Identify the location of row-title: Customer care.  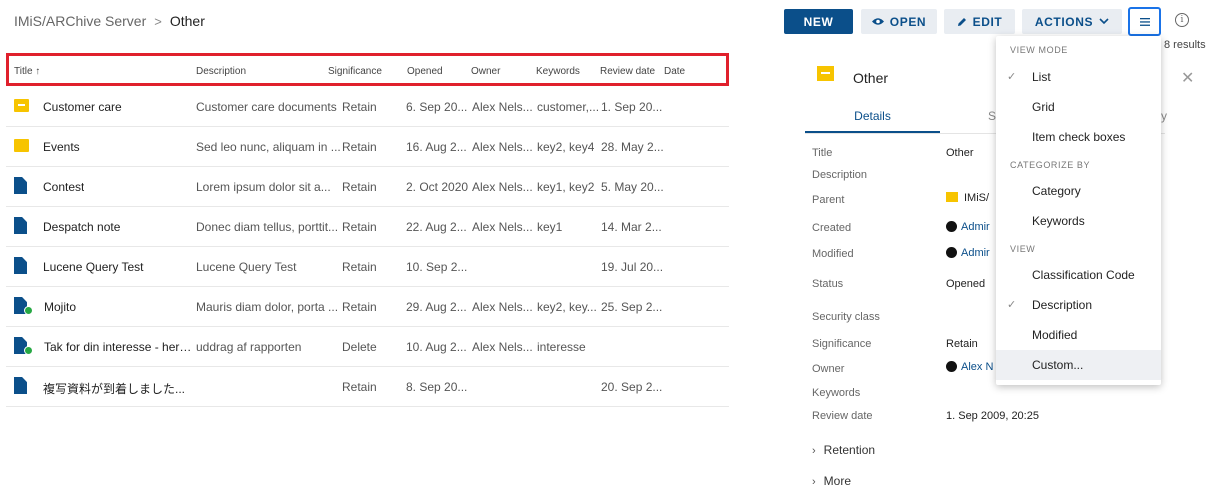
(82, 107).